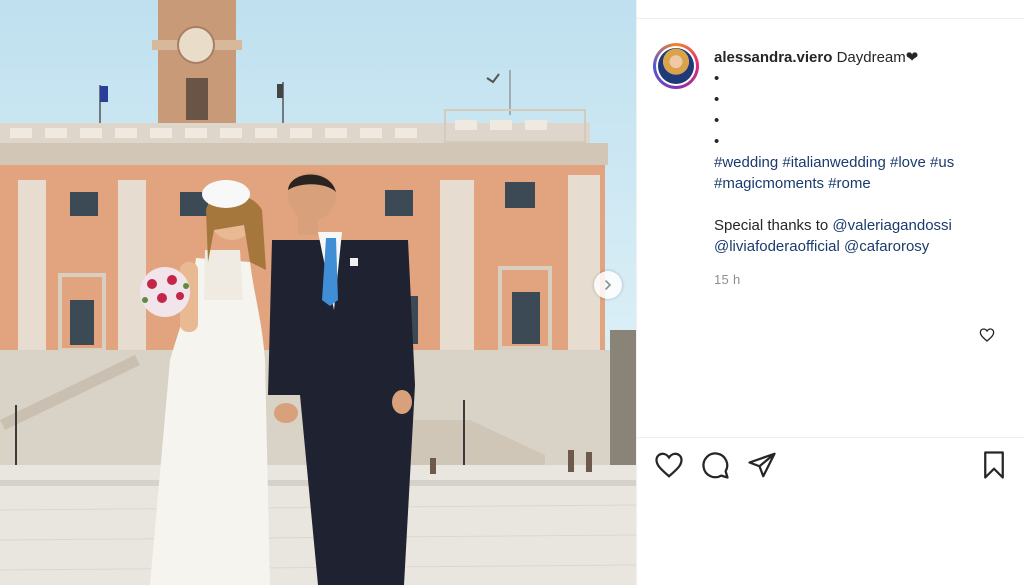 The height and width of the screenshot is (585, 1024). Describe the element at coordinates (746, 162) in the screenshot. I see `hashtag-link: #wedding` at that location.